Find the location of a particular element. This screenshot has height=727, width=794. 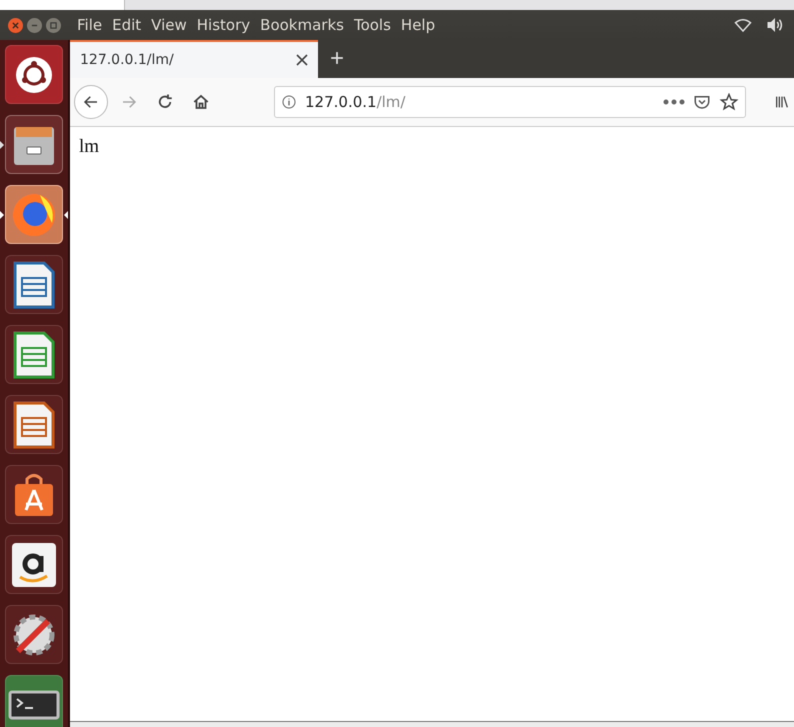

menu-item: View is located at coordinates (169, 25).